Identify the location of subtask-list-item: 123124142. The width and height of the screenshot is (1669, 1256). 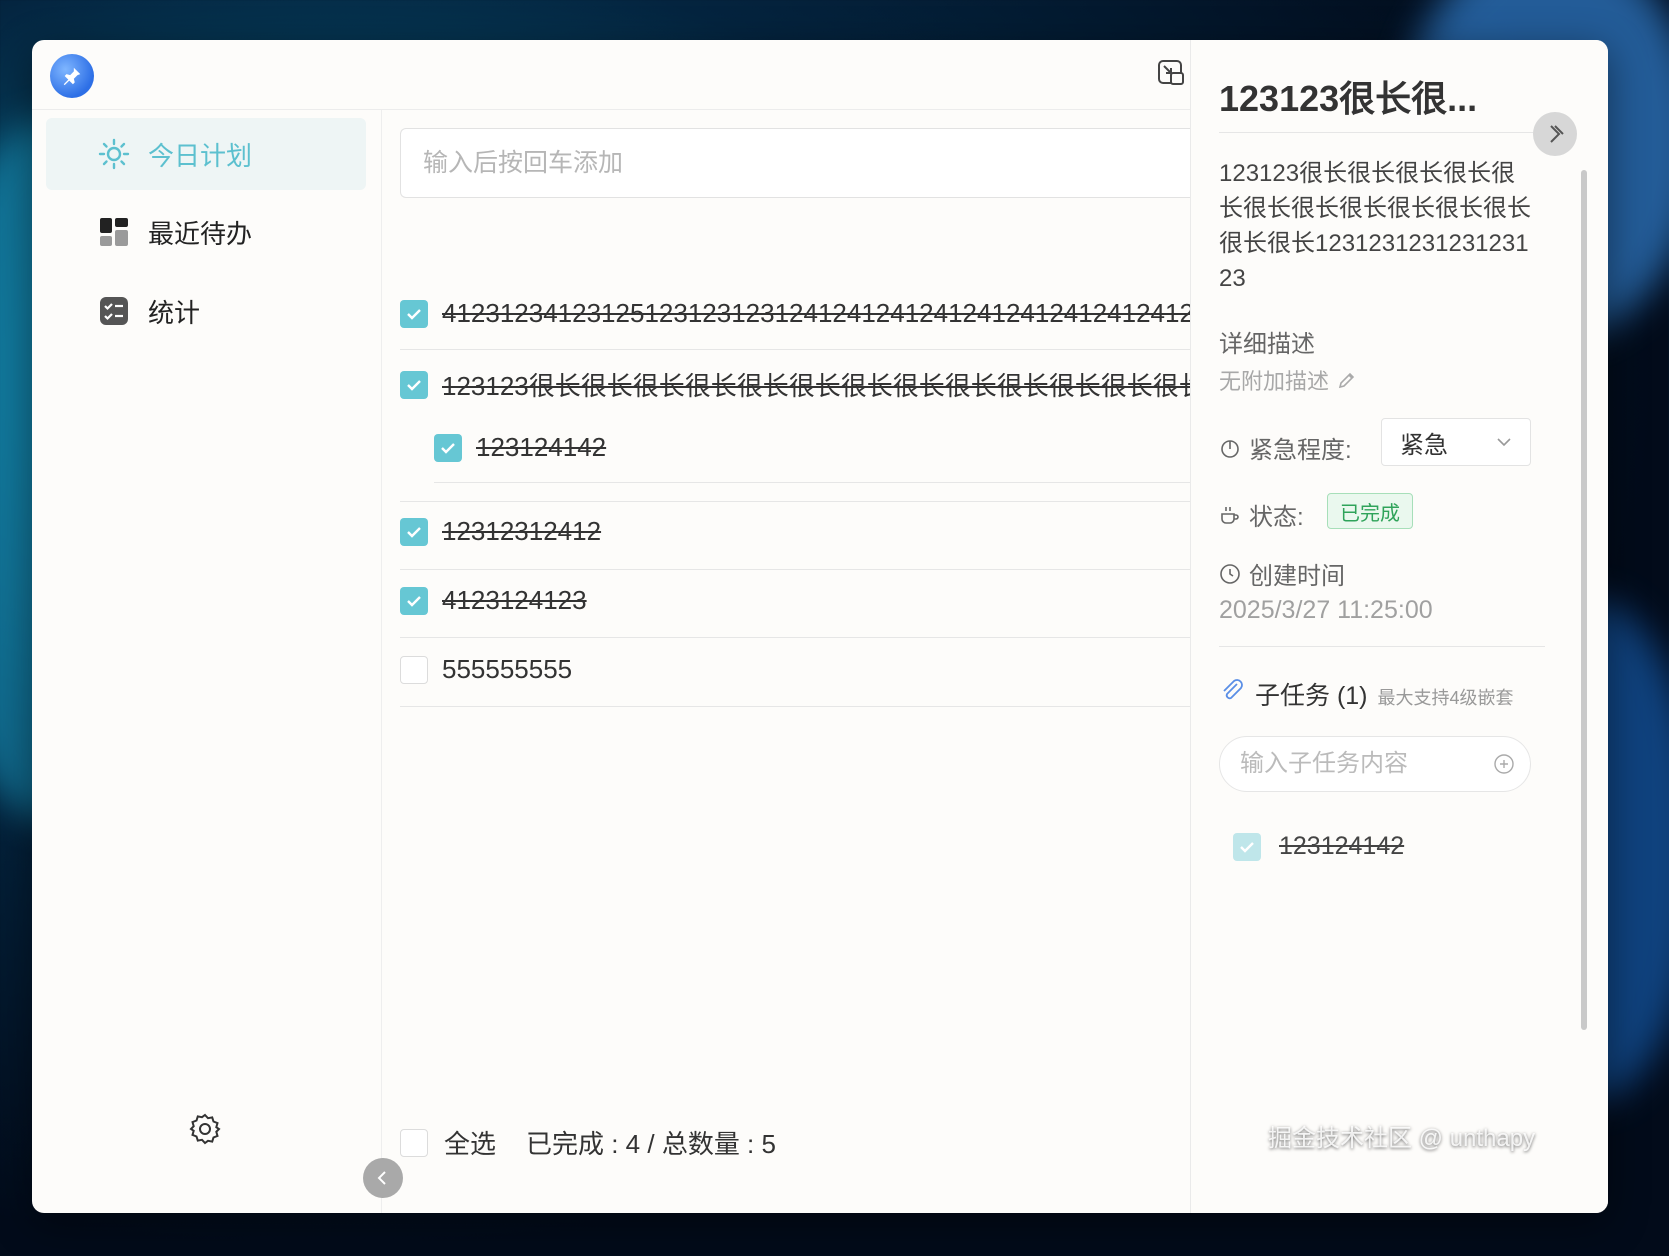
(1318, 846).